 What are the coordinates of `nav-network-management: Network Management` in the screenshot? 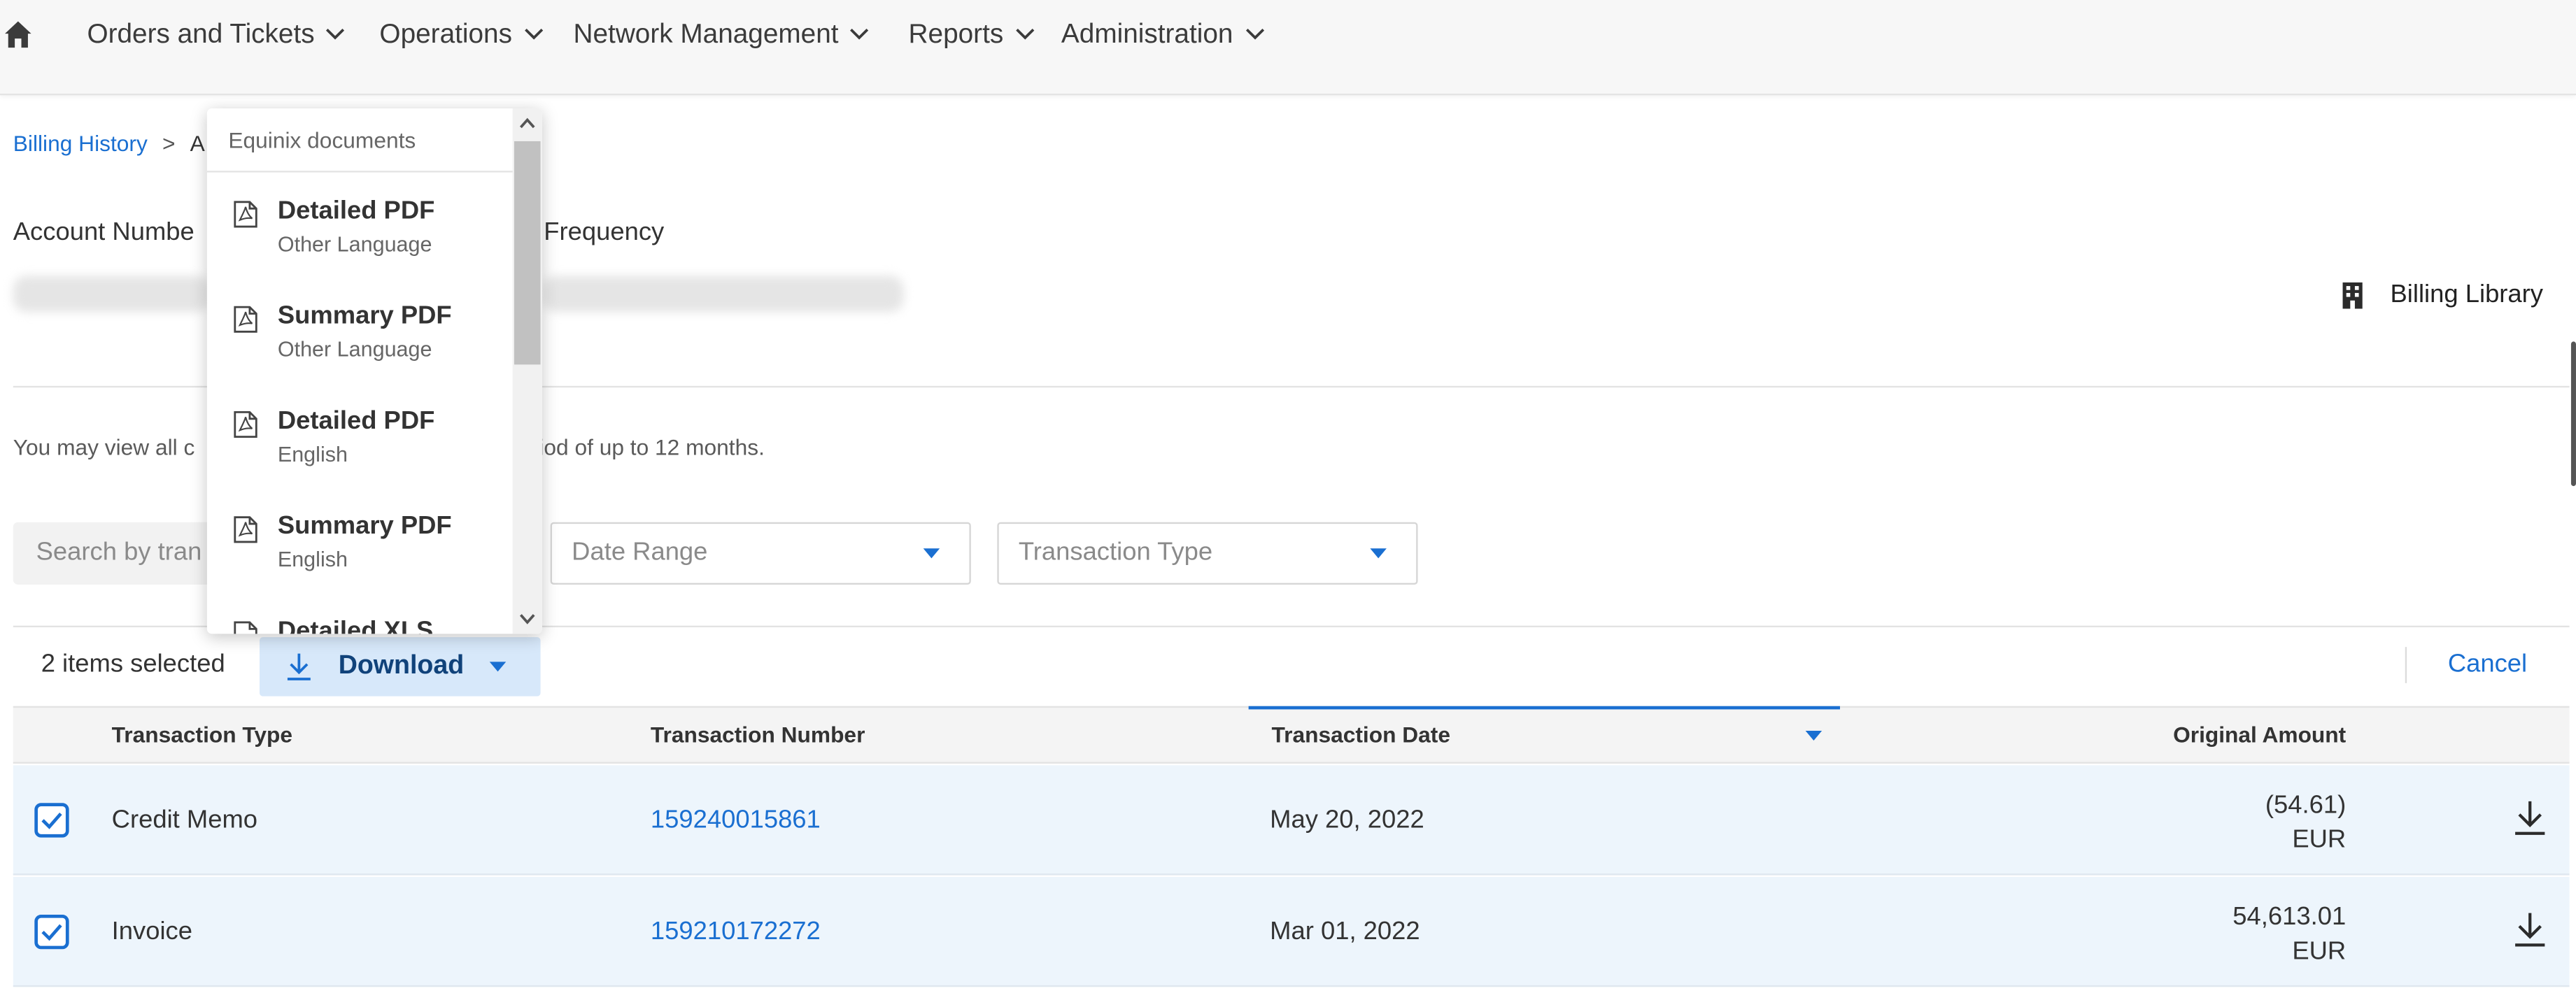 It's located at (722, 34).